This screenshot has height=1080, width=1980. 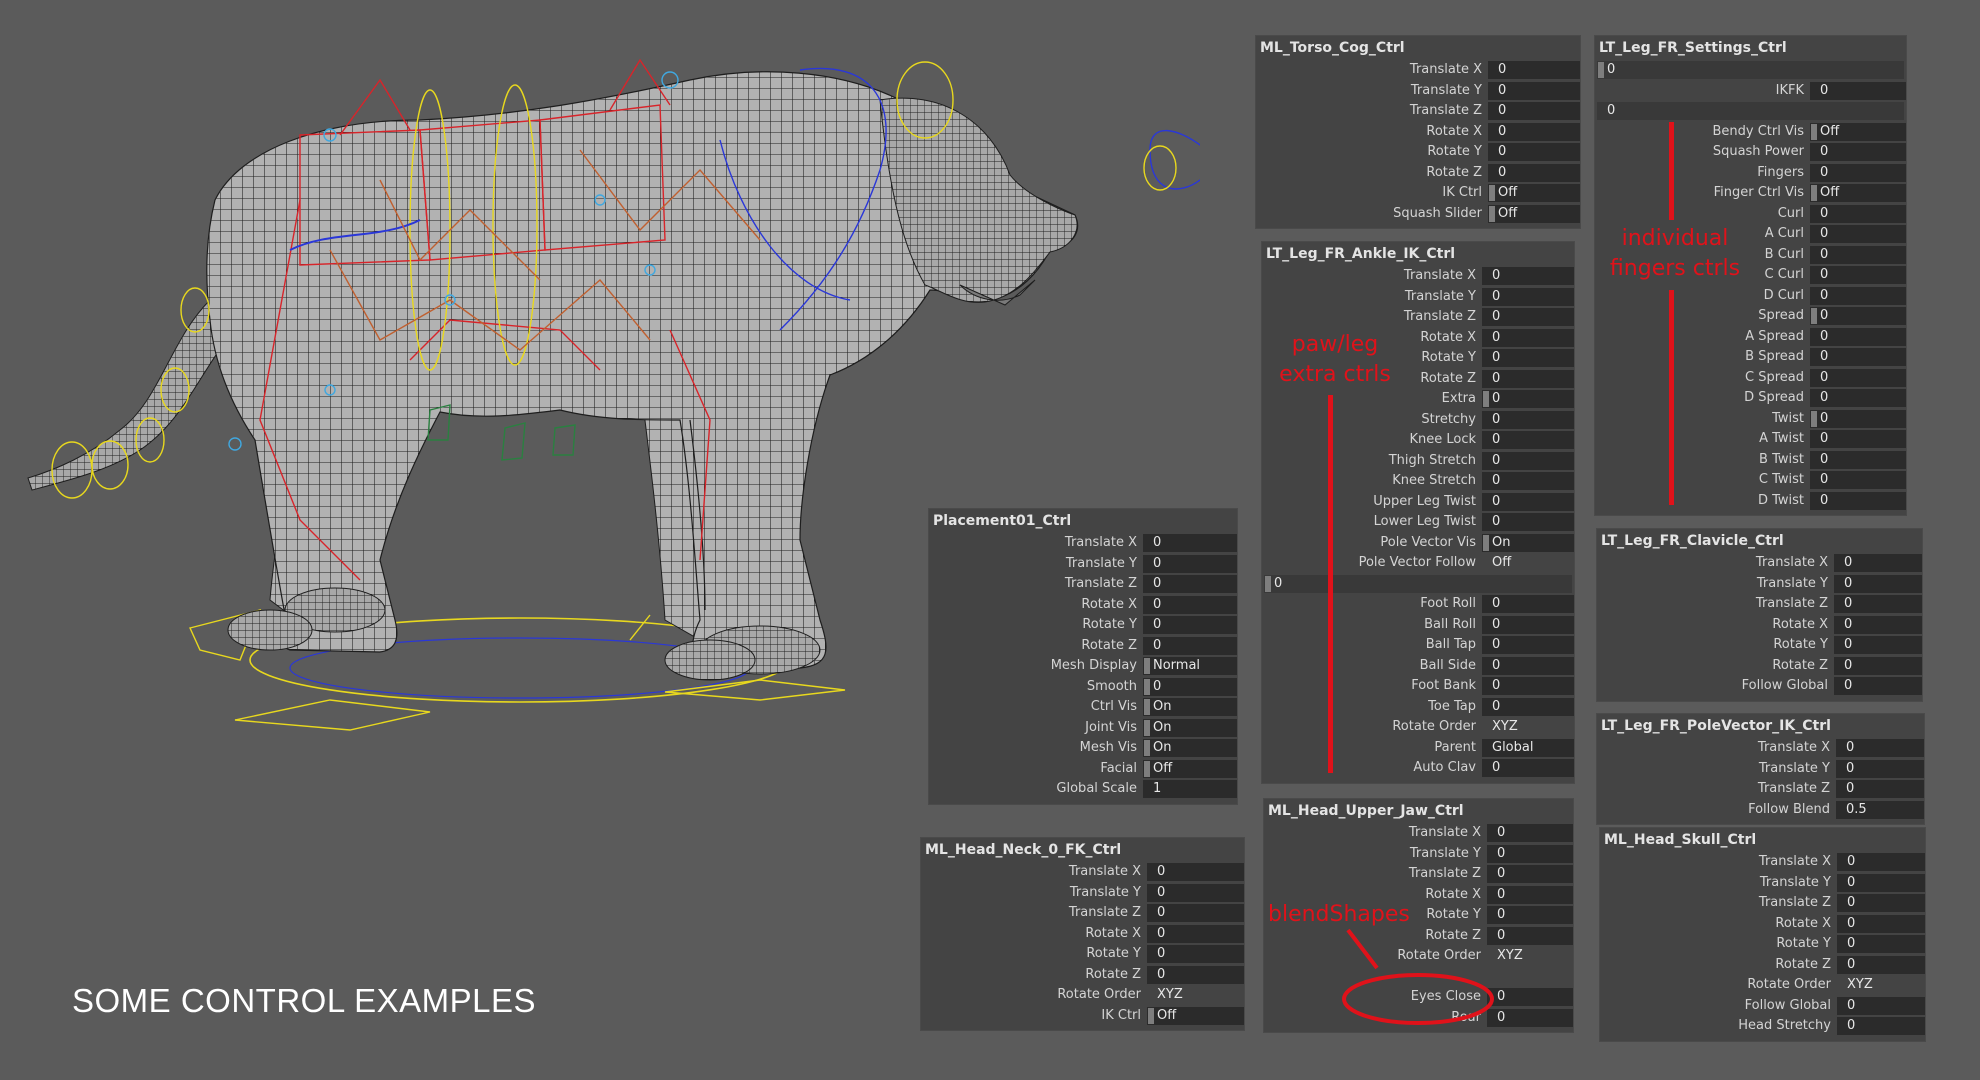 What do you see at coordinates (1528, 747) in the screenshot?
I see `attribute-value-field: Global` at bounding box center [1528, 747].